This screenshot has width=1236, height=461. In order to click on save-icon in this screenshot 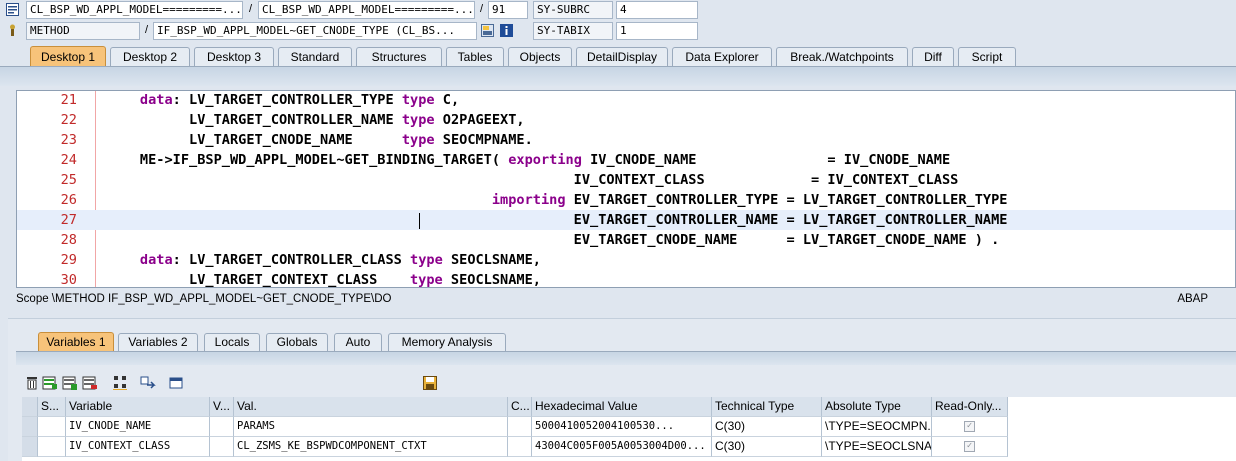, I will do `click(430, 383)`.